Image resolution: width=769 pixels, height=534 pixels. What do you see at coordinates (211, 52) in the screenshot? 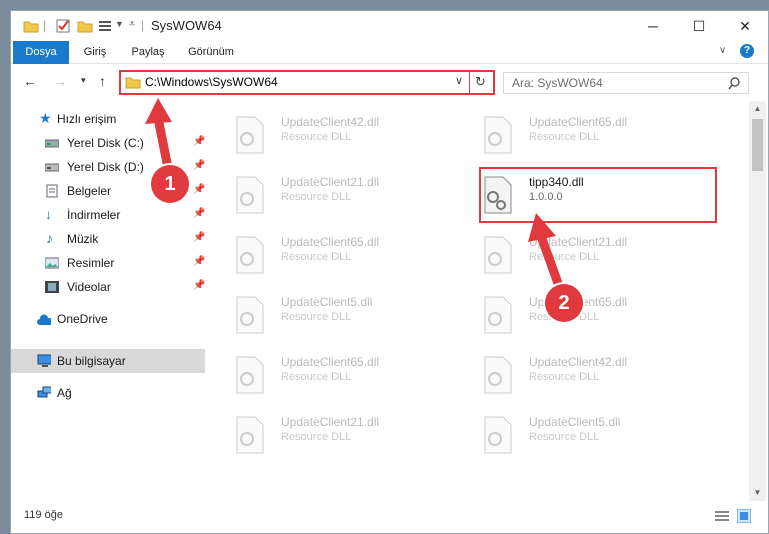
I see `tab-view: Görünüm` at bounding box center [211, 52].